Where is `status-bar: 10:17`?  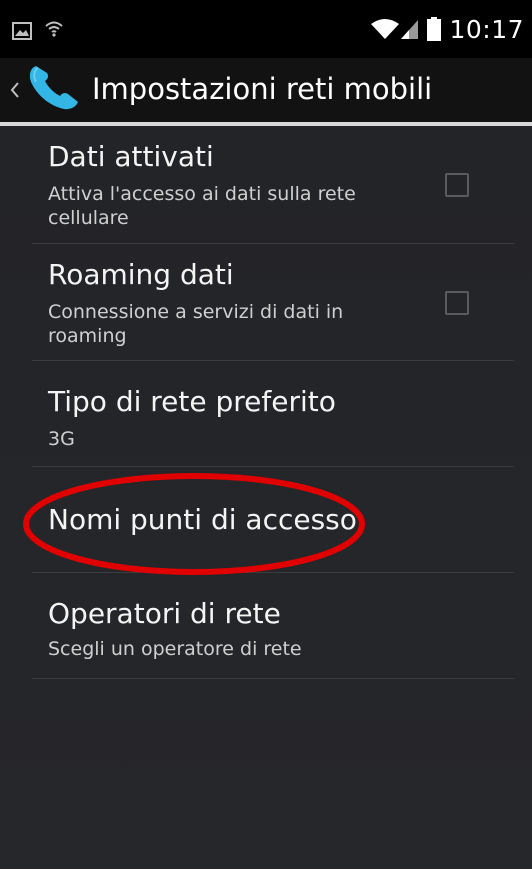
status-bar: 10:17 is located at coordinates (266, 29).